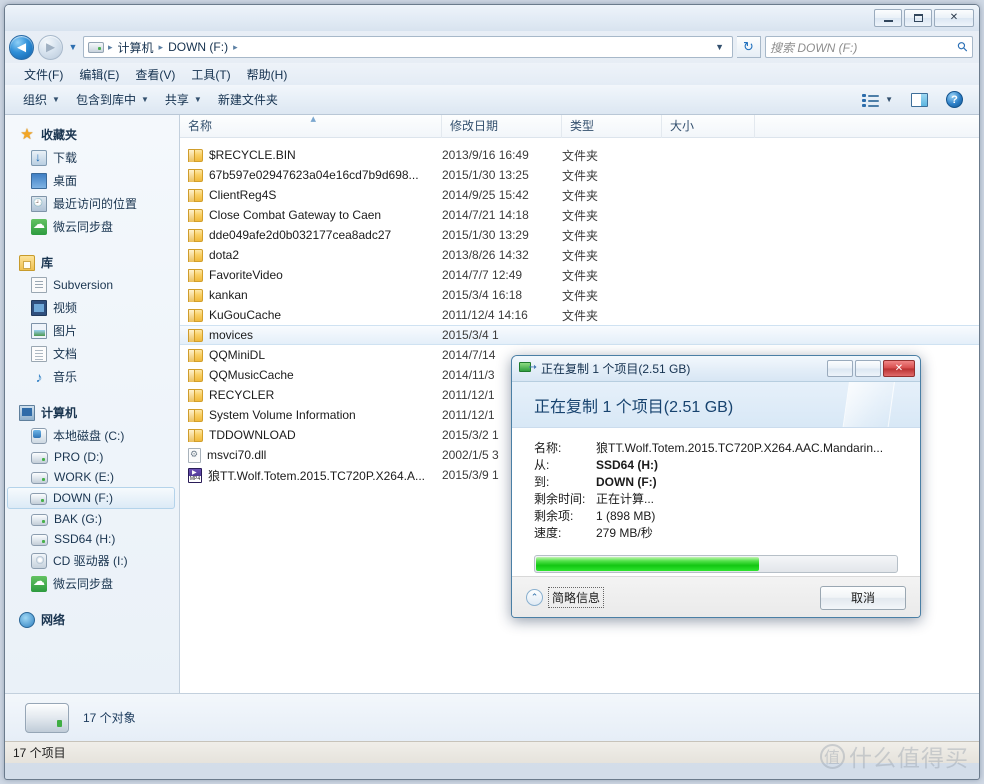 The height and width of the screenshot is (784, 984). I want to click on sidebar-item-recent-places: 最近访问的位置, so click(92, 203).